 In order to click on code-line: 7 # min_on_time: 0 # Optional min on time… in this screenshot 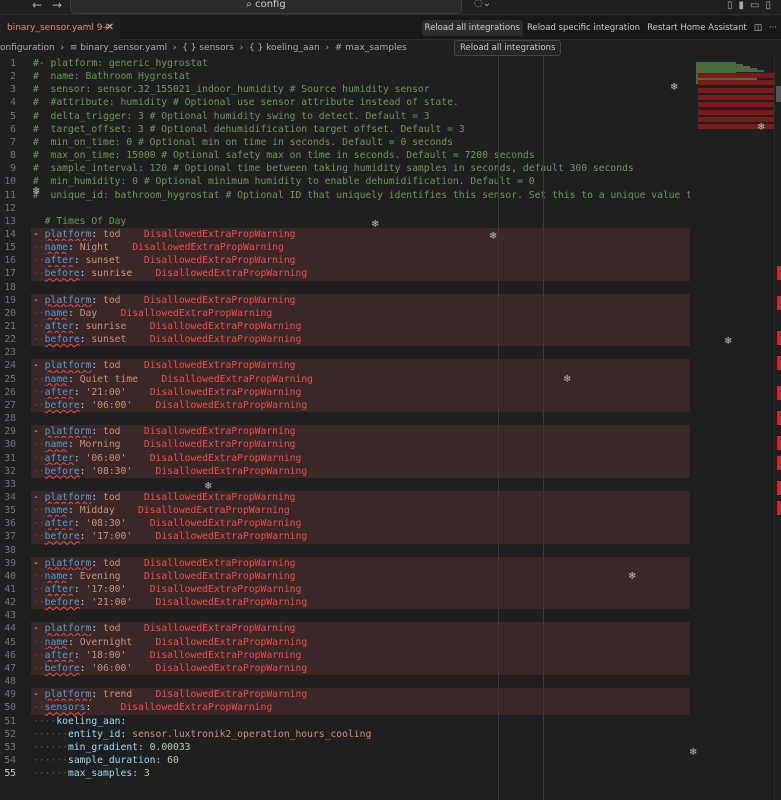, I will do `click(345, 142)`.